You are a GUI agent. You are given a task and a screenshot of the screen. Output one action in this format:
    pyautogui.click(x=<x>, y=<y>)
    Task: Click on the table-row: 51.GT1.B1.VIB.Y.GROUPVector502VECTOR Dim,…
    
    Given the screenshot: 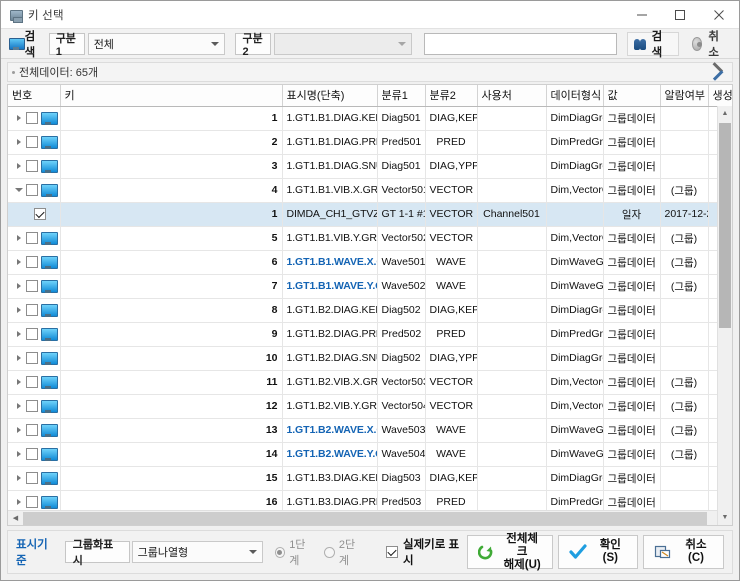 What is the action you would take?
    pyautogui.click(x=370, y=238)
    